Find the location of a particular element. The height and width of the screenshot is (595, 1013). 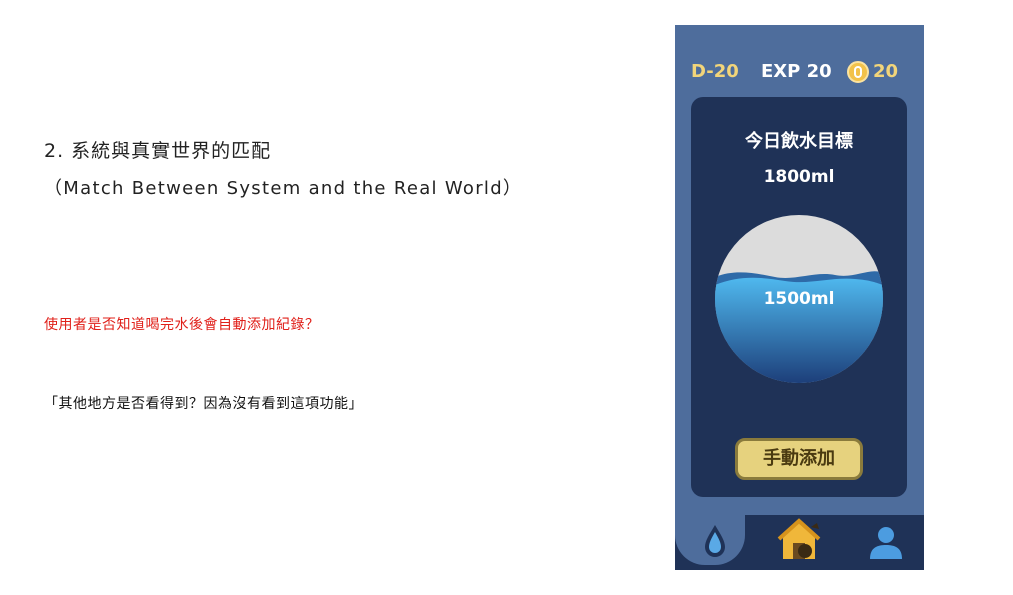

coin-counter: 20 is located at coordinates (886, 71).